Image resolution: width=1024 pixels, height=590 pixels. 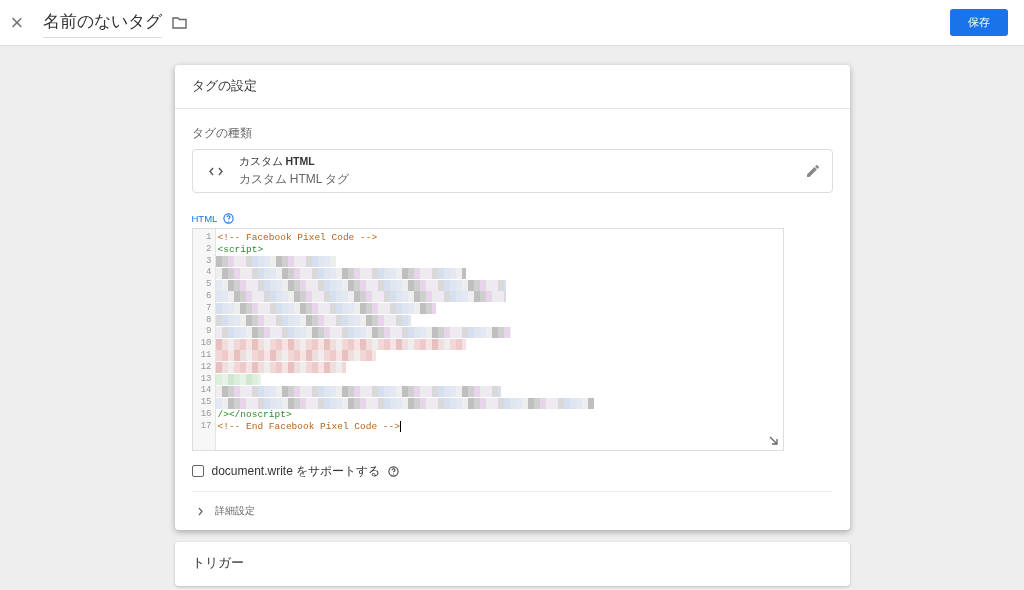 I want to click on close-icon: ×, so click(x=17, y=22).